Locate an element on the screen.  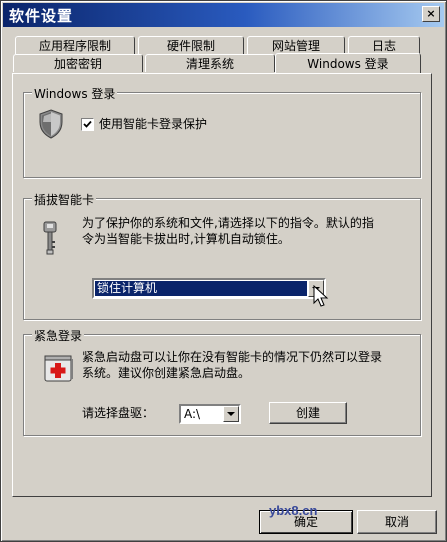
mouse-cursor-icon is located at coordinates (321, 296).